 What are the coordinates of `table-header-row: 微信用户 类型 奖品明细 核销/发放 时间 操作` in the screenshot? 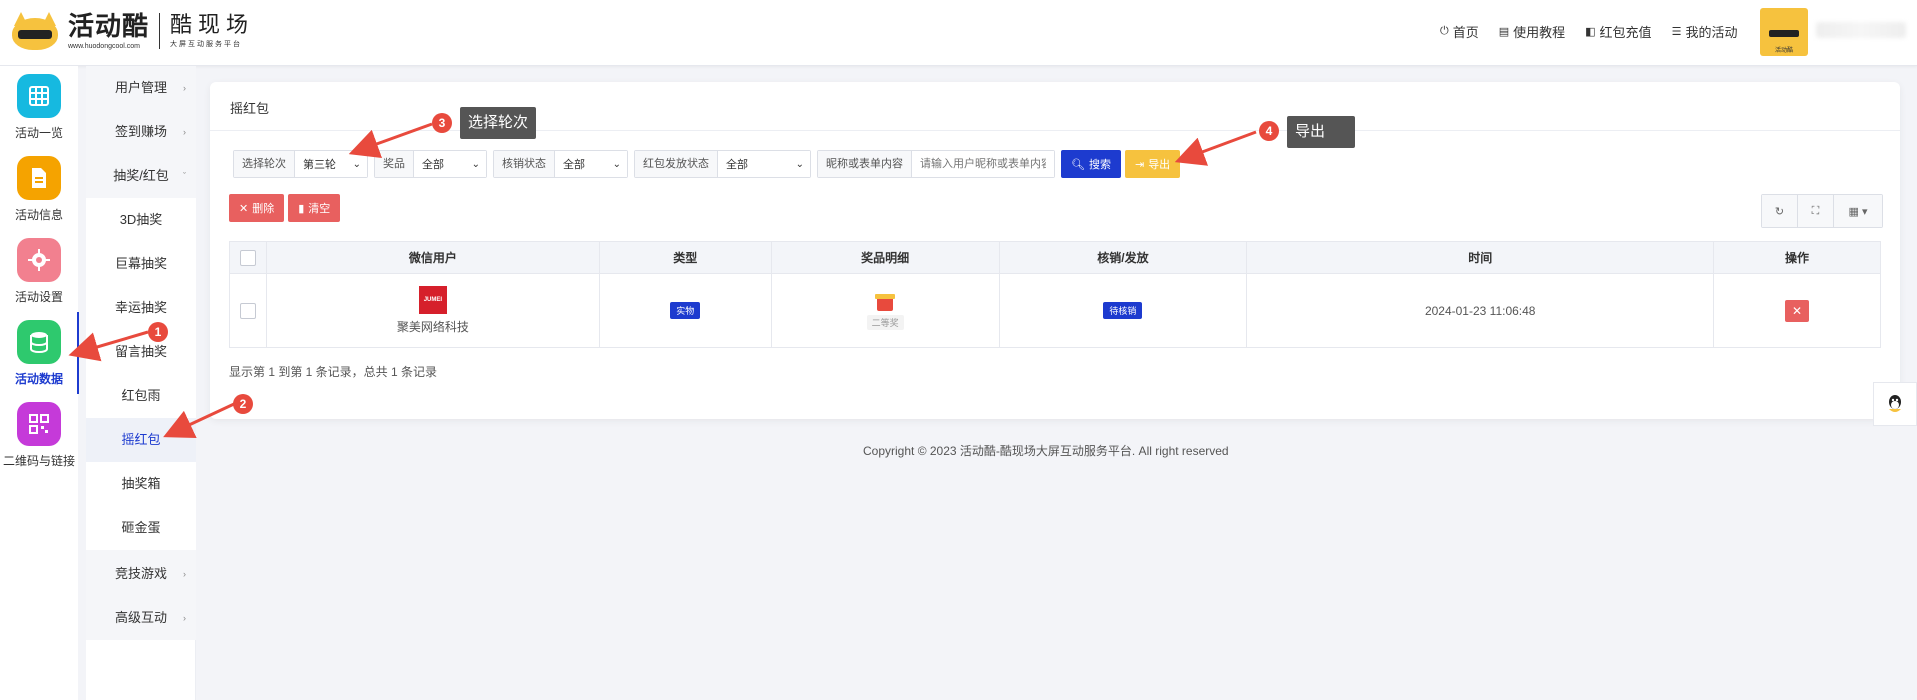 It's located at (1055, 257).